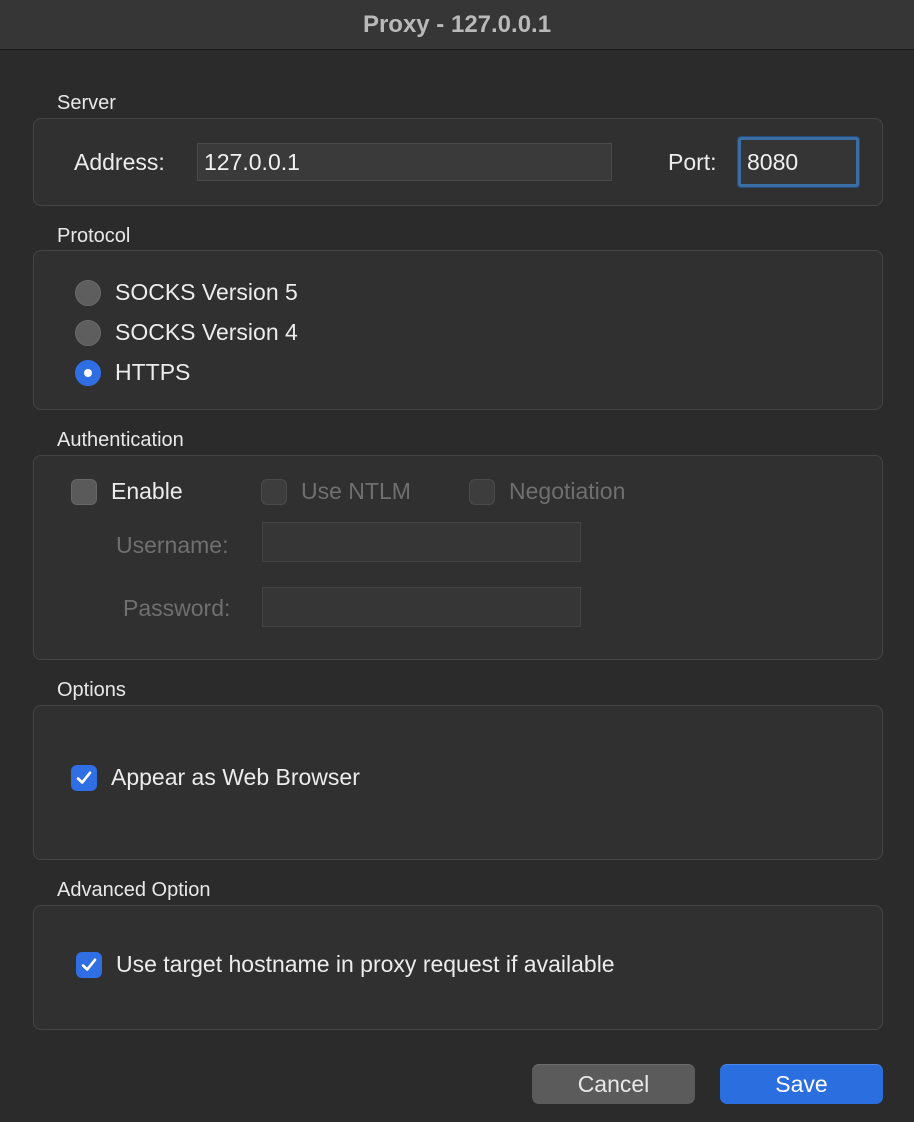 The width and height of the screenshot is (914, 1122). I want to click on appear-as-web-browser-label: Appear as Web Browser, so click(235, 777).